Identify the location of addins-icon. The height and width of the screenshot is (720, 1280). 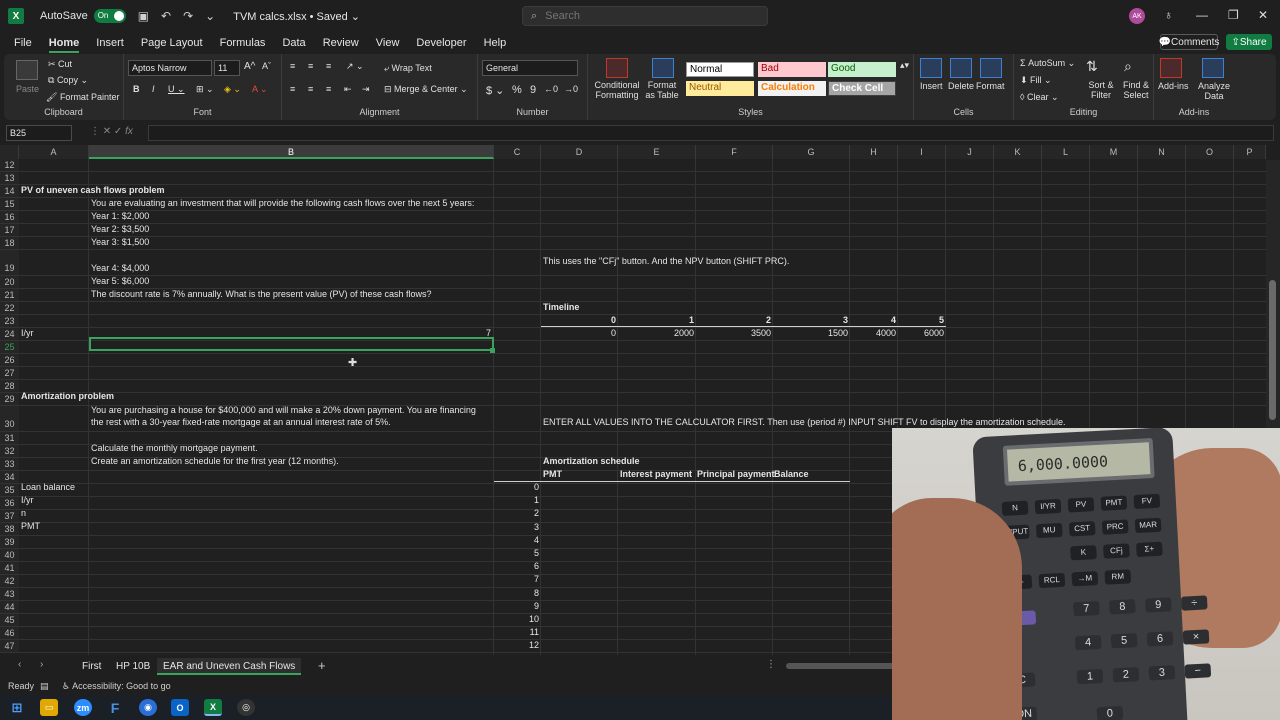
(1171, 68).